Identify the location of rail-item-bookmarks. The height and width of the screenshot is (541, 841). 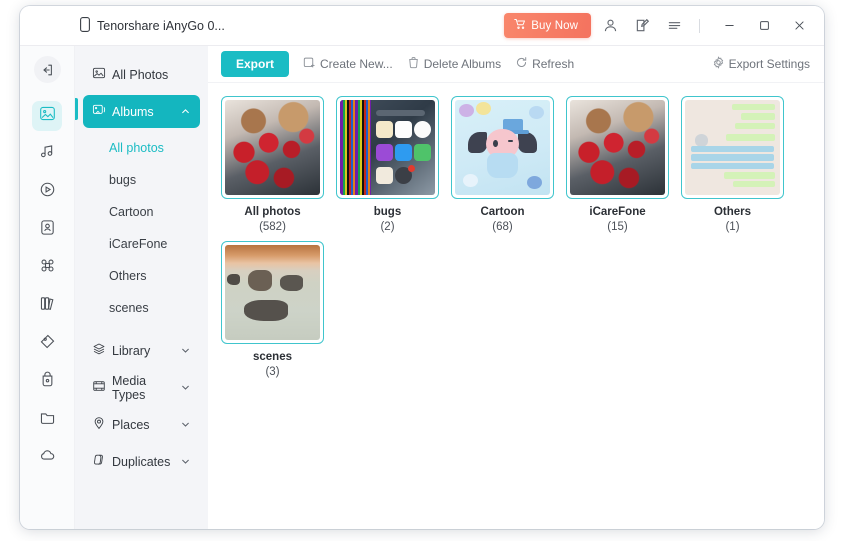
(47, 344).